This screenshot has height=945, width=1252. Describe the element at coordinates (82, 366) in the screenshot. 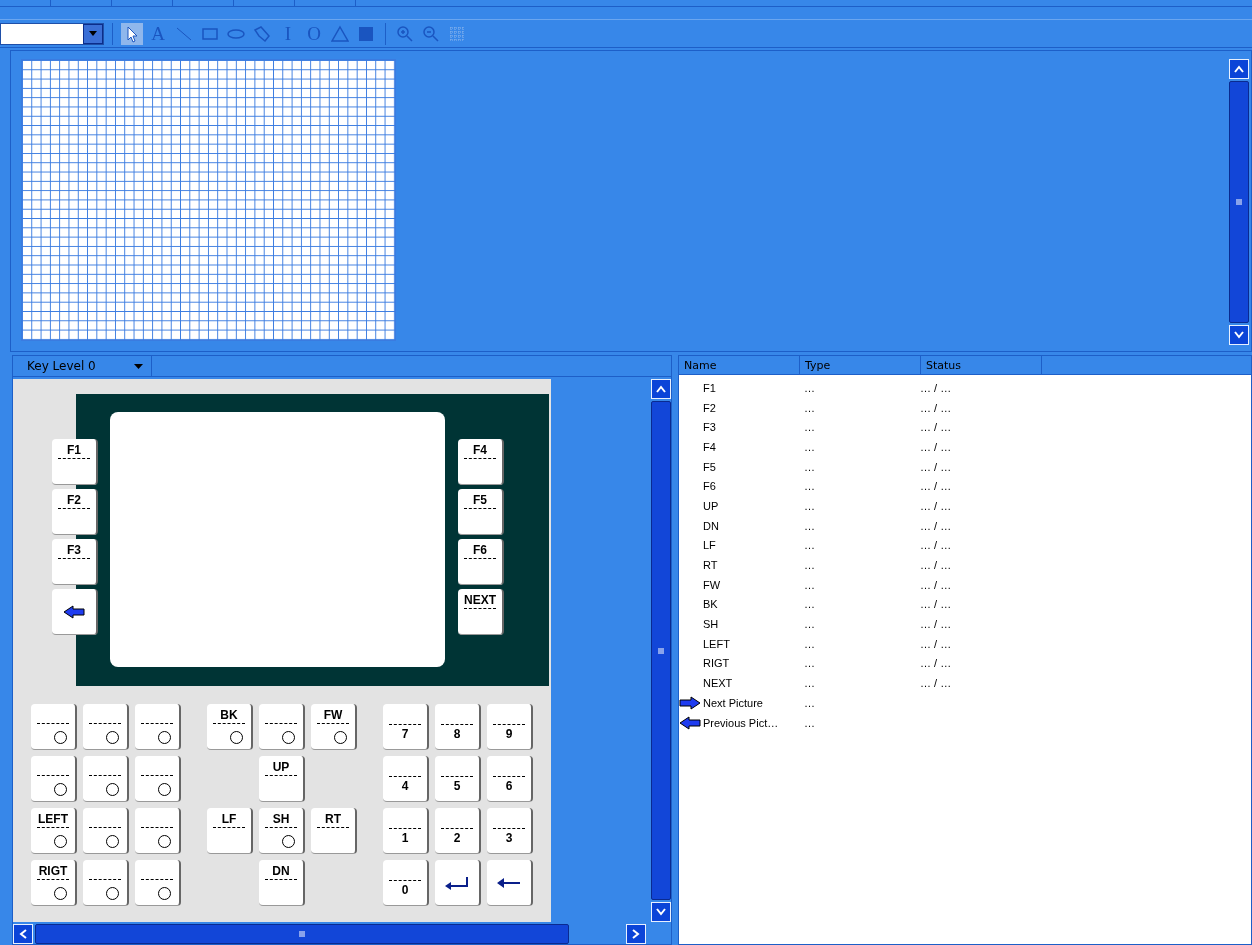

I see `key-level-dropdown: Key Level 0` at that location.